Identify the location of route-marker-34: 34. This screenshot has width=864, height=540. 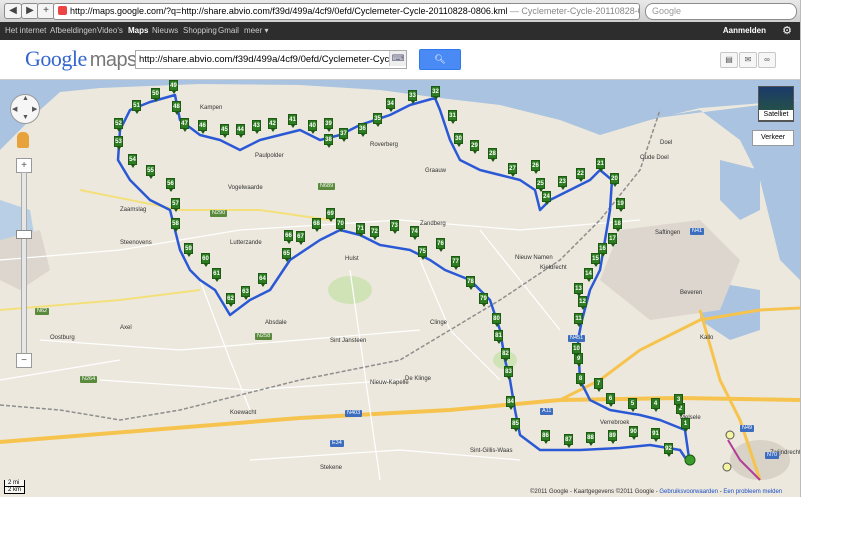
(390, 105).